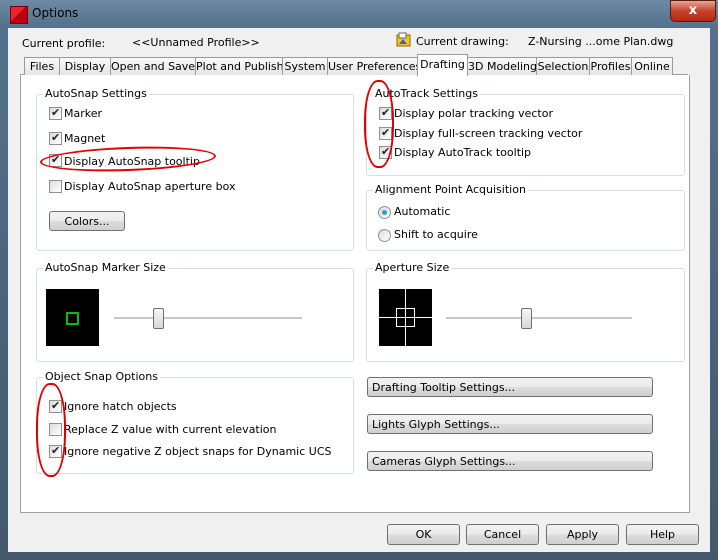 The height and width of the screenshot is (560, 718). Describe the element at coordinates (426, 93) in the screenshot. I see `autotrack-settings-title: AutoTrack Settings` at that location.